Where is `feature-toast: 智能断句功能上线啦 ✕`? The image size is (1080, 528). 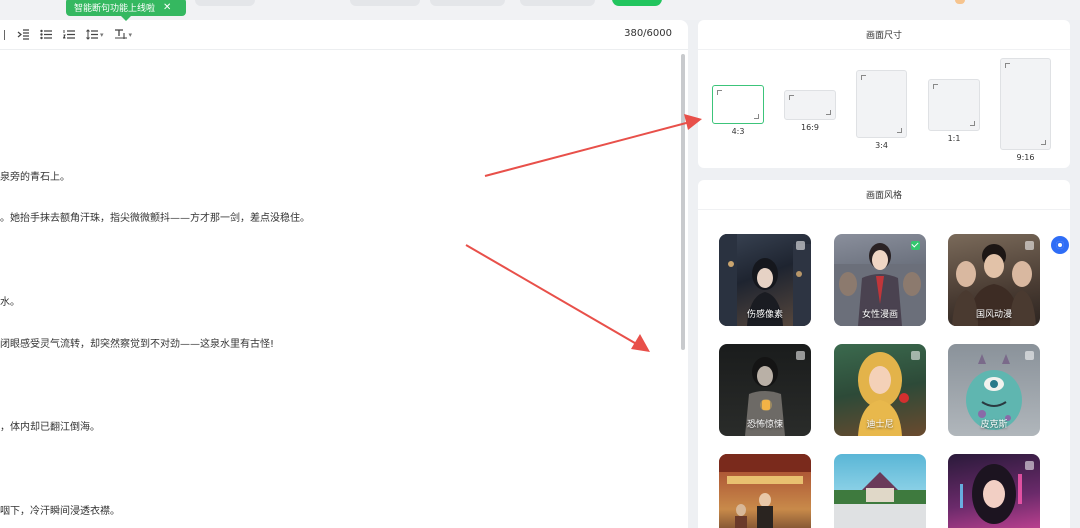
feature-toast: 智能断句功能上线啦 ✕ is located at coordinates (126, 8).